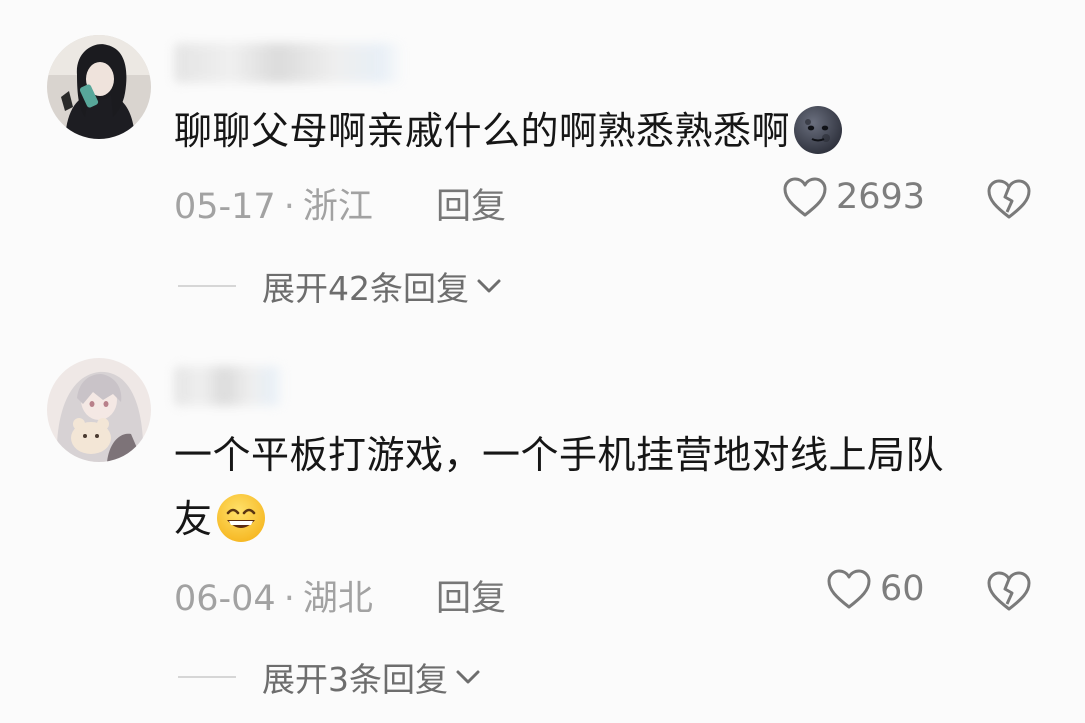 Image resolution: width=1085 pixels, height=723 pixels. What do you see at coordinates (225, 599) in the screenshot?
I see `comment-date: 06-04` at bounding box center [225, 599].